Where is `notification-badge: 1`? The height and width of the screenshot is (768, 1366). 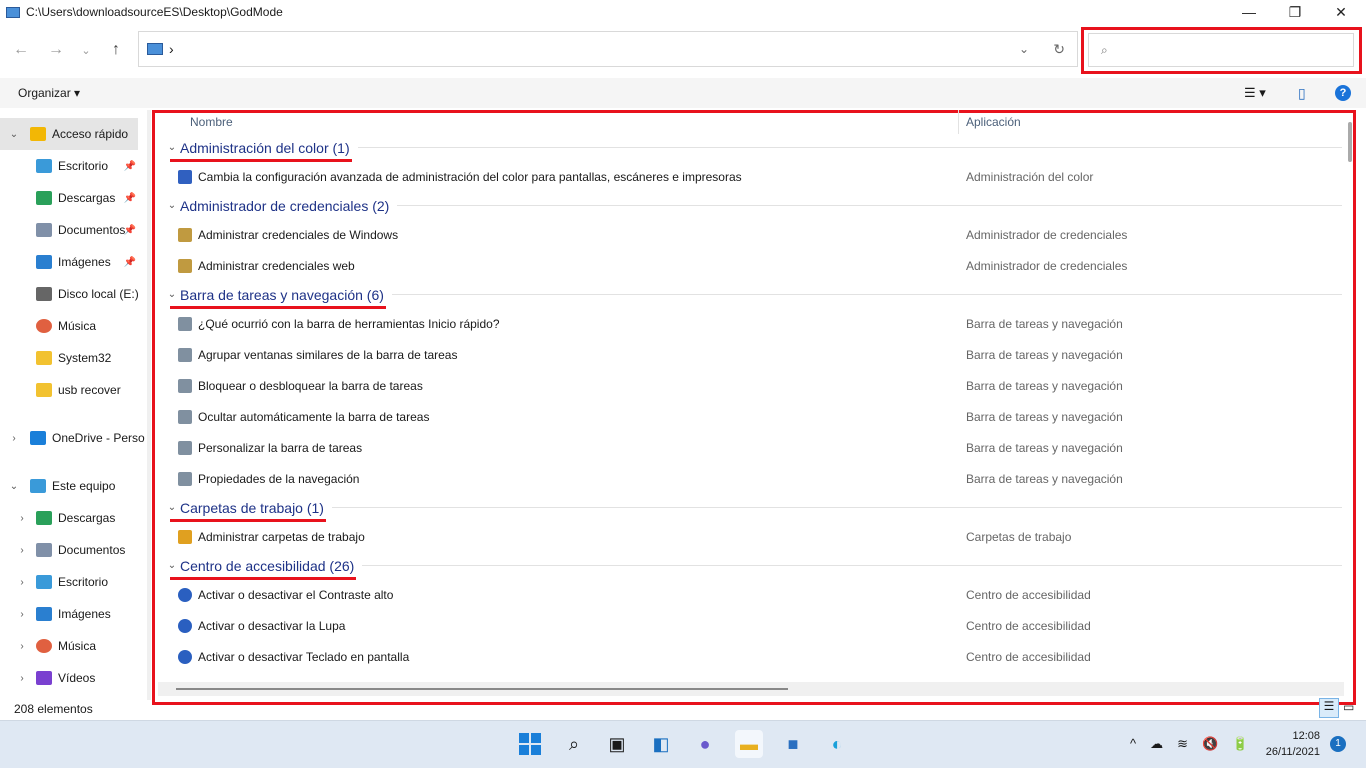
notification-badge: 1 is located at coordinates (1338, 744).